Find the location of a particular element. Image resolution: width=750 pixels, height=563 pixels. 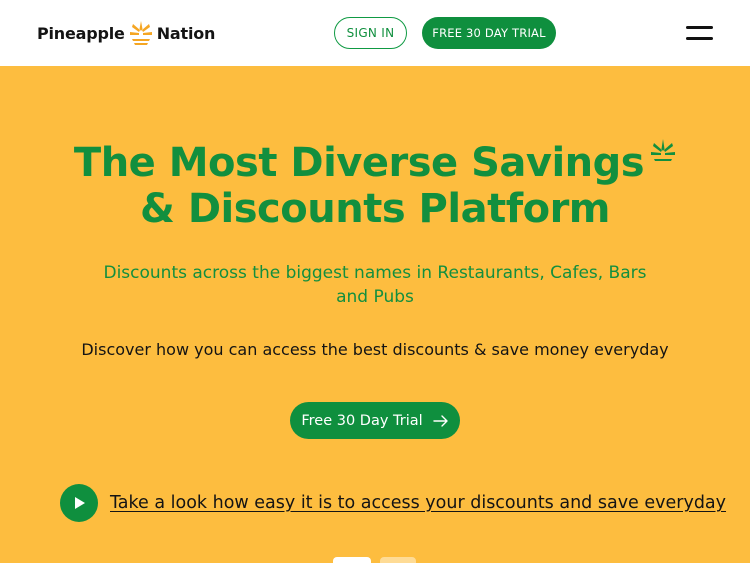

brand-logo: Pineapple Nation is located at coordinates (126, 33).